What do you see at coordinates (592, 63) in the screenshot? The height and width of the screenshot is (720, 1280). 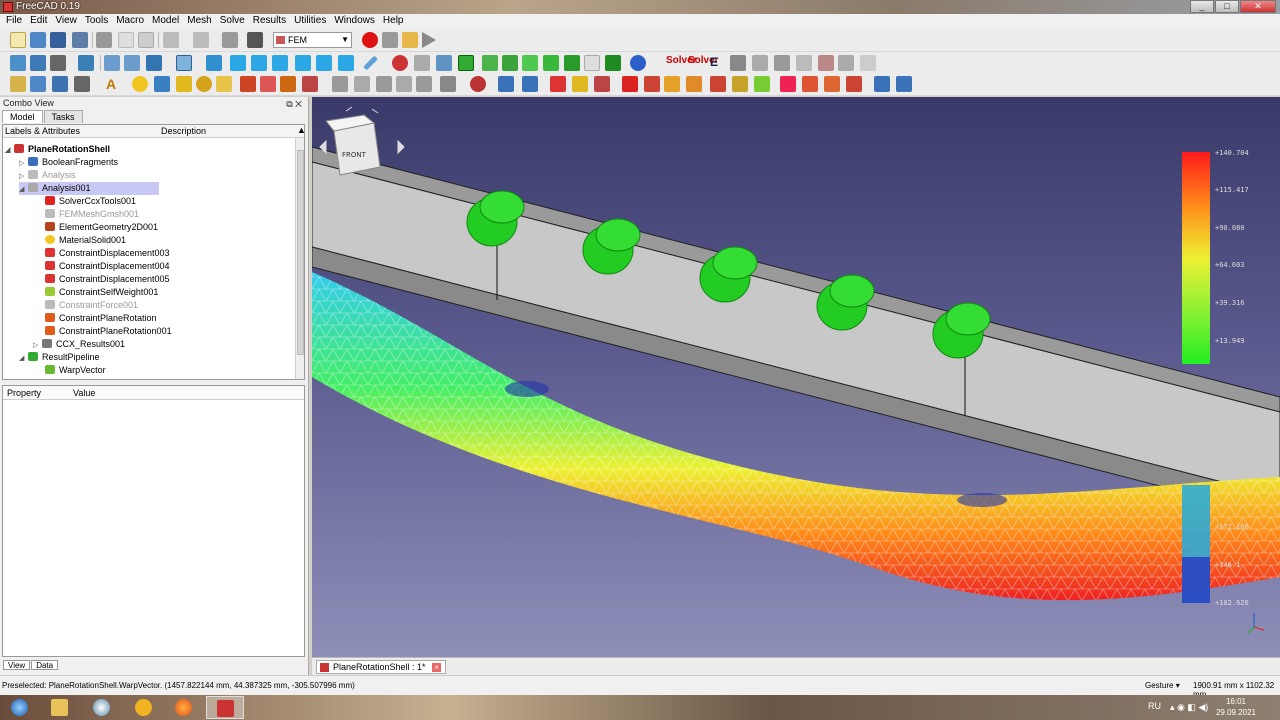 I see `fem-mesh-group-icon` at bounding box center [592, 63].